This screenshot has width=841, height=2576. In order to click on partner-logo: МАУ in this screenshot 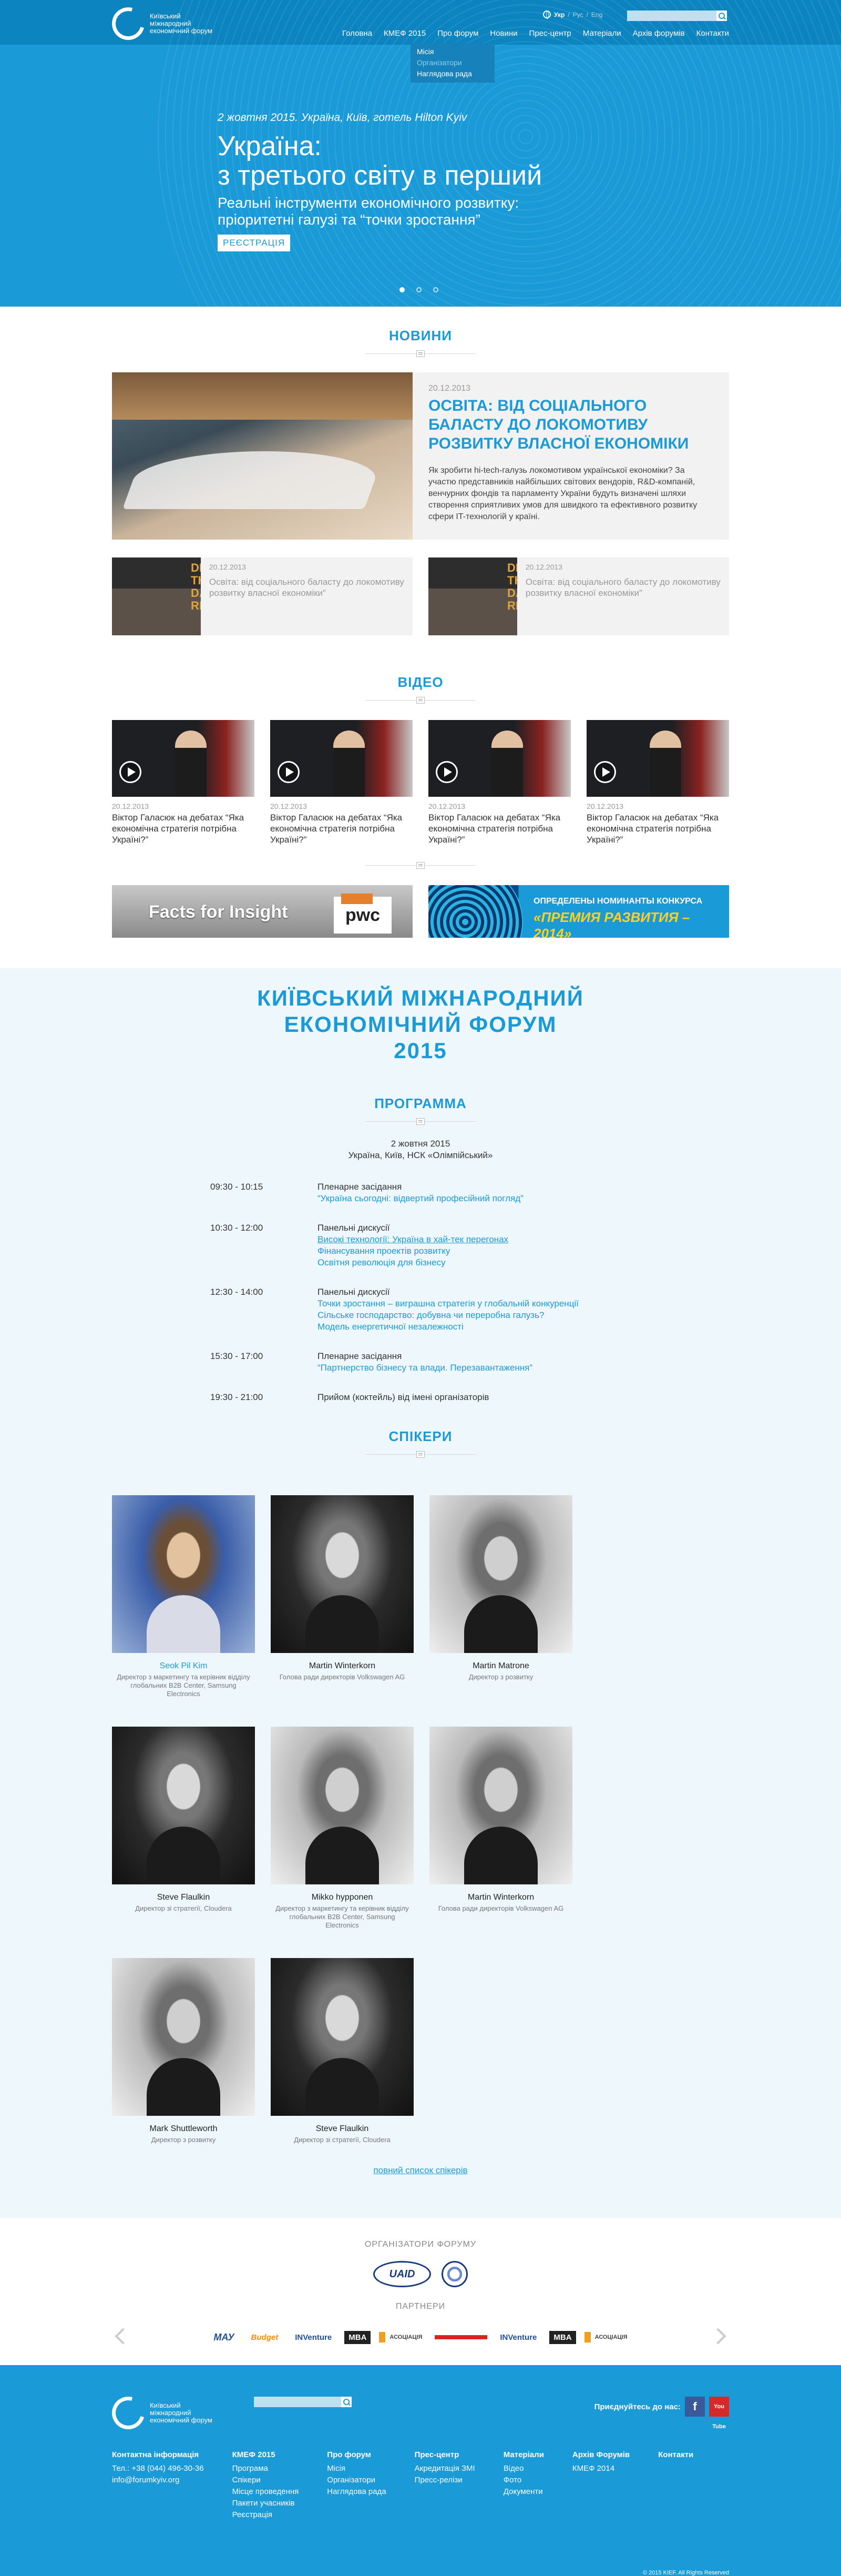, I will do `click(223, 2337)`.